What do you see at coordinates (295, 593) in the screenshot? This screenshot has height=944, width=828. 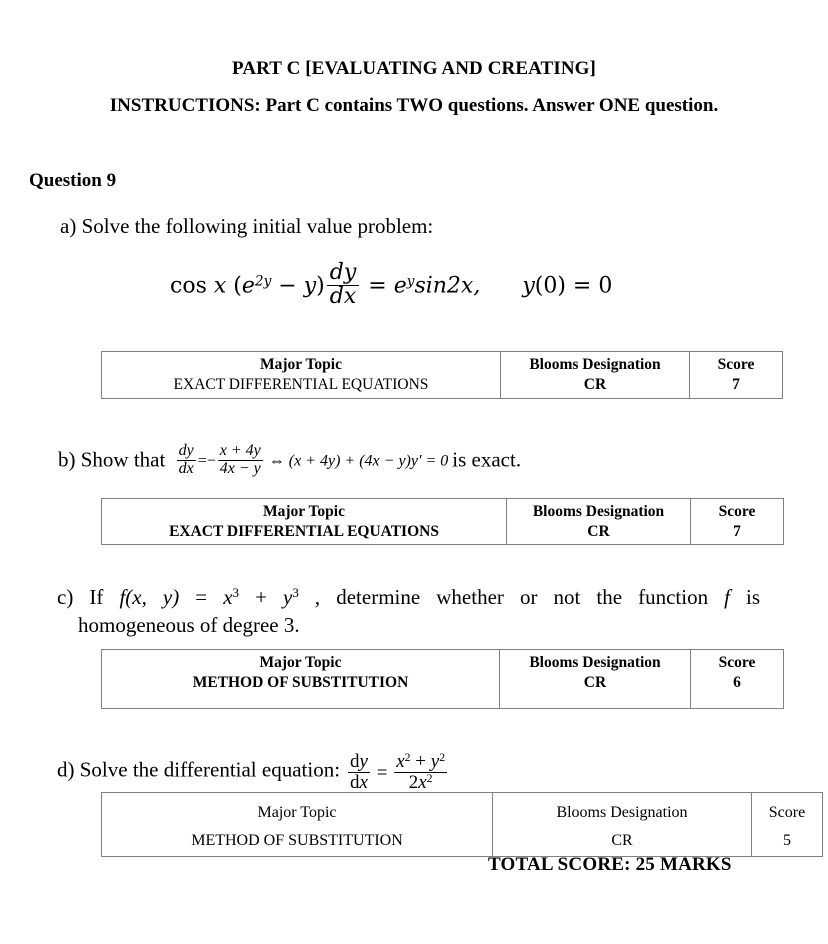 I see `eq-c-exponent-y: 3` at bounding box center [295, 593].